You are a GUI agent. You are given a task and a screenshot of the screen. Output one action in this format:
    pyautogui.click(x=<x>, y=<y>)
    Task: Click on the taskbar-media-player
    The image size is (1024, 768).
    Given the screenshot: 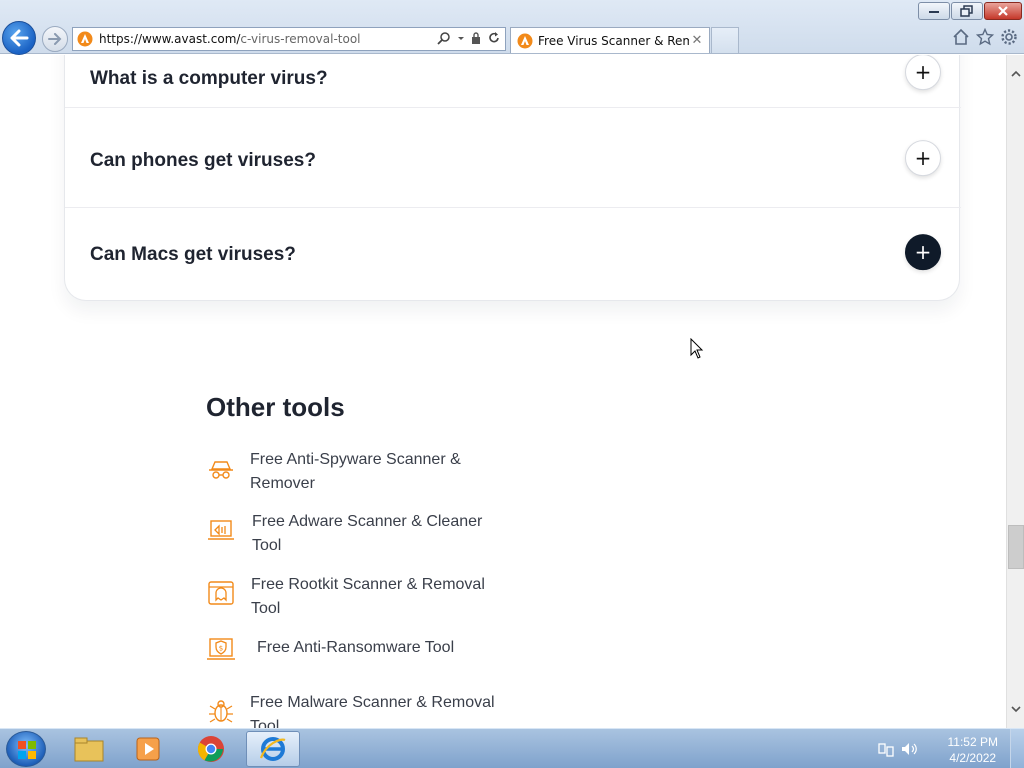 What is the action you would take?
    pyautogui.click(x=149, y=749)
    